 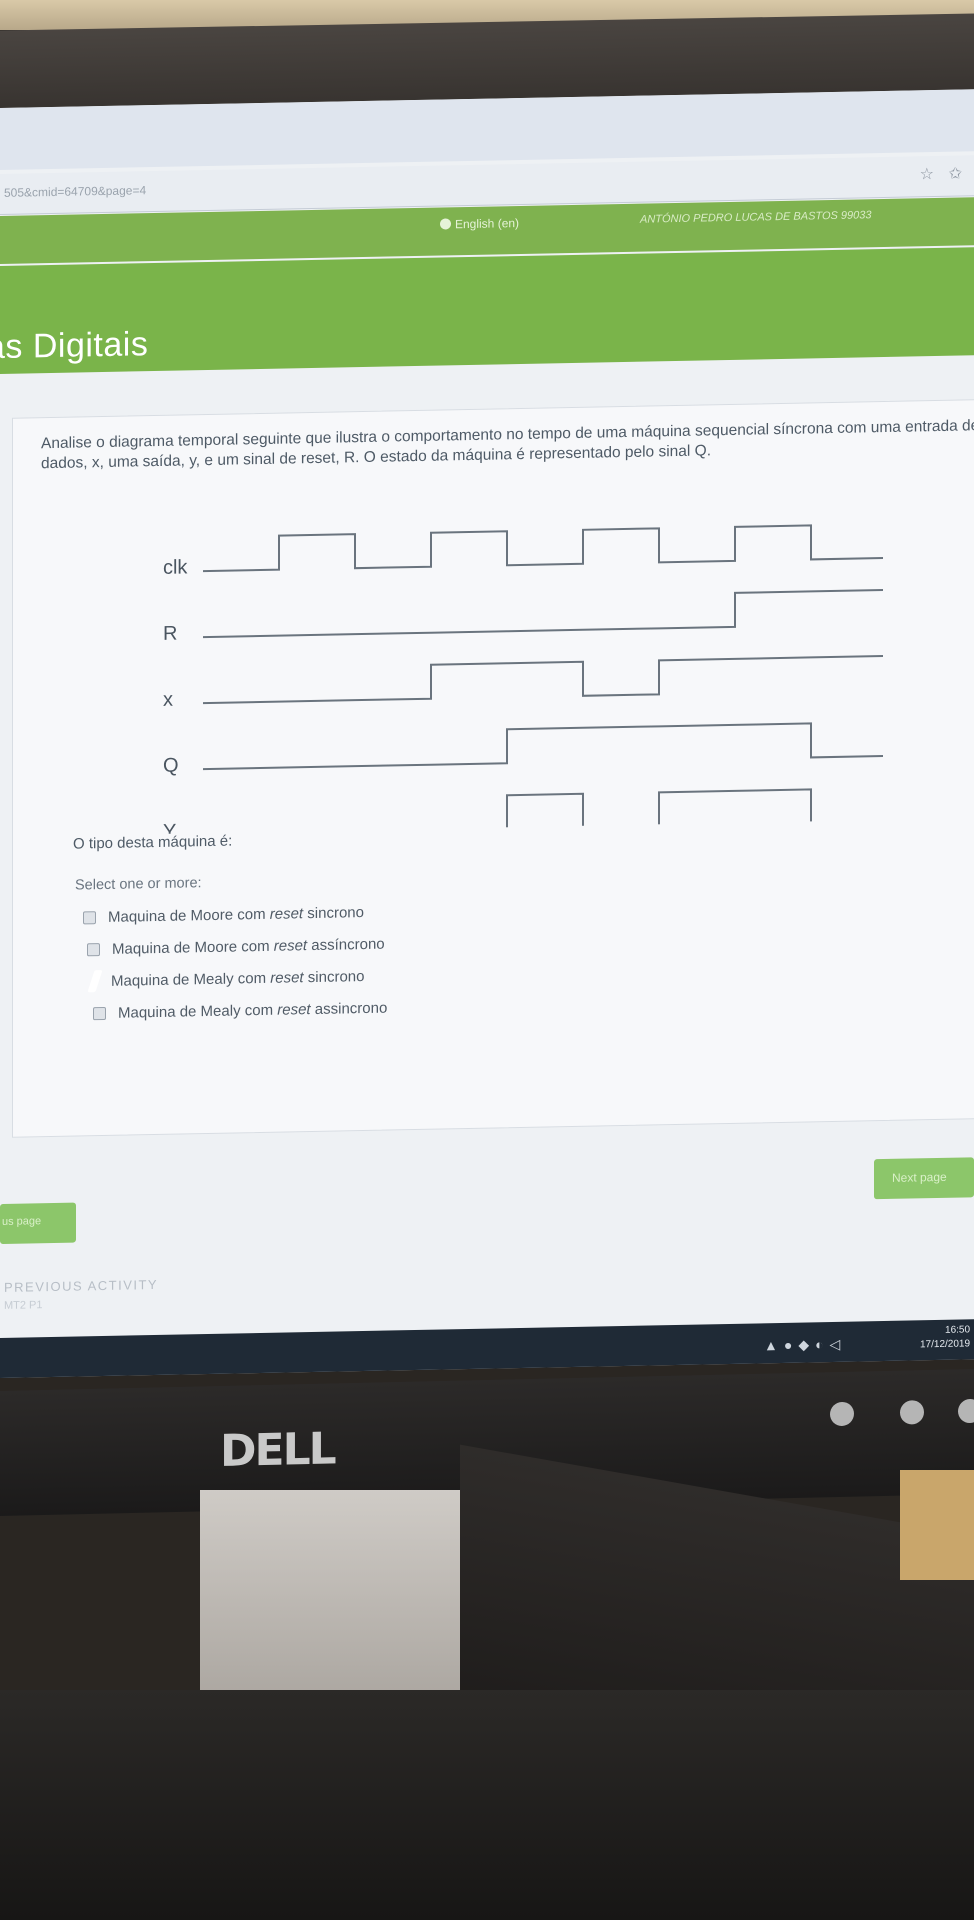 I want to click on previous-page-button: us page, so click(x=38, y=1223).